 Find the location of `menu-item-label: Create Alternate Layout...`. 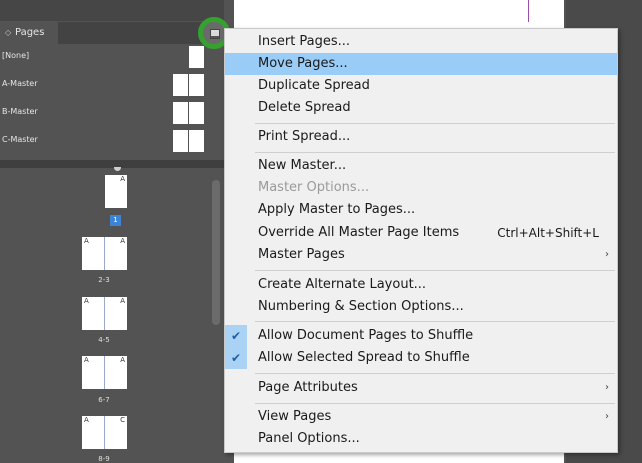

menu-item-label: Create Alternate Layout... is located at coordinates (342, 284).